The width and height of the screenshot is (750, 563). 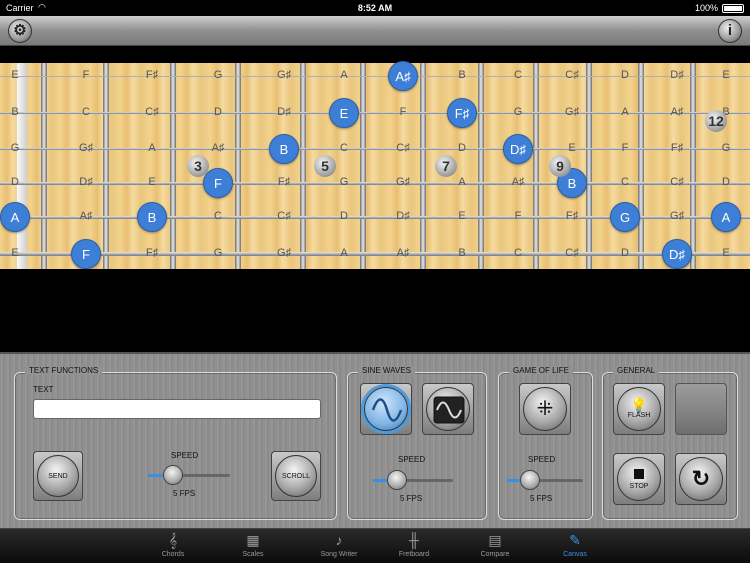 What do you see at coordinates (495, 546) in the screenshot?
I see `tab-compare: ▤ Compare` at bounding box center [495, 546].